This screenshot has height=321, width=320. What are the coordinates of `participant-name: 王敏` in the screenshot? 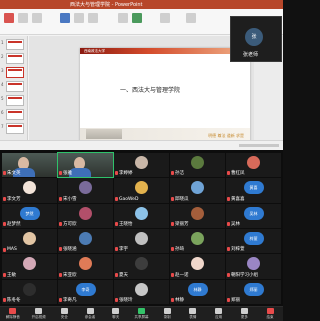 It's located at (11, 275).